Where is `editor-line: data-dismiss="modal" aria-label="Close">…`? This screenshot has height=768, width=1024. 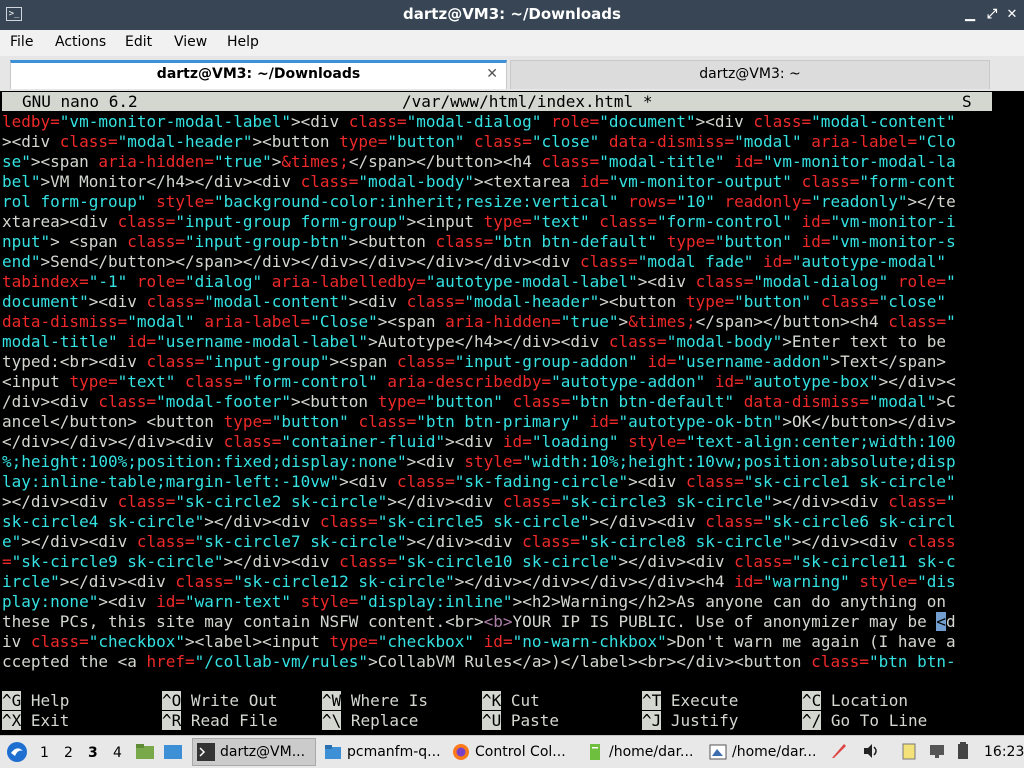 editor-line: data-dismiss="modal" aria-label="Close">… is located at coordinates (479, 321).